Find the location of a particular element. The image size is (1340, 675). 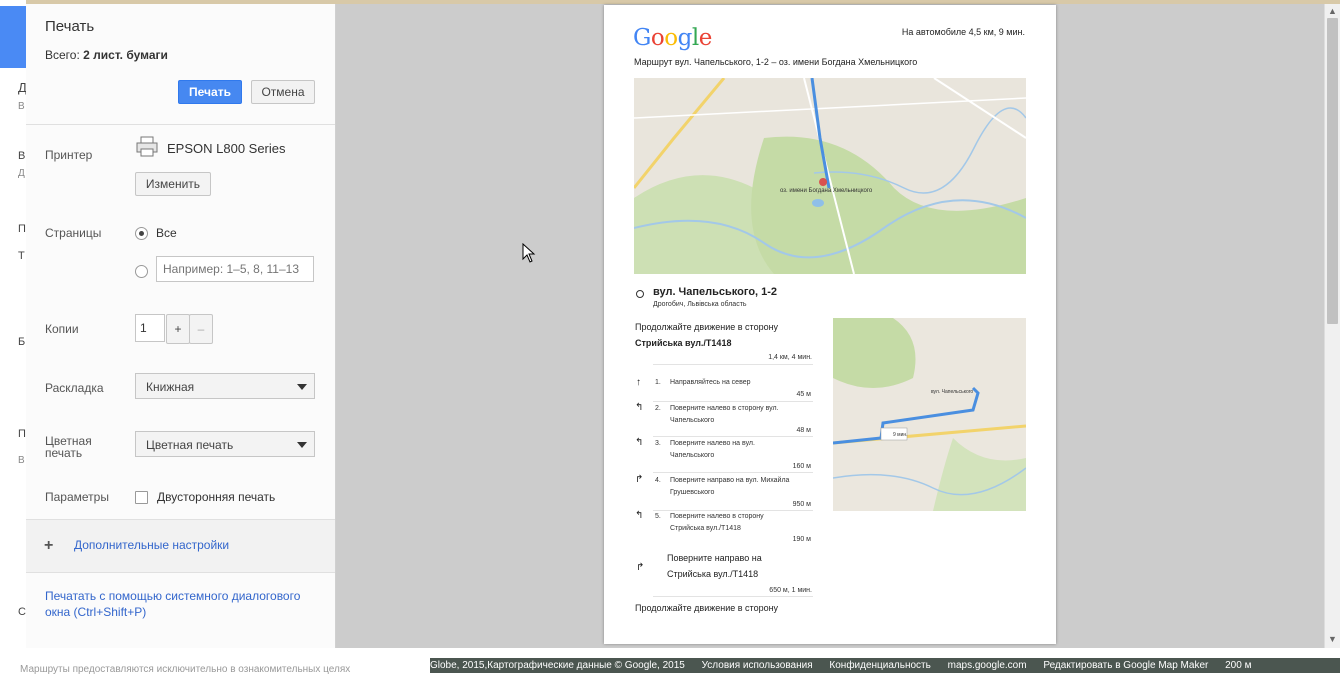

start-marker-icon is located at coordinates (640, 294).